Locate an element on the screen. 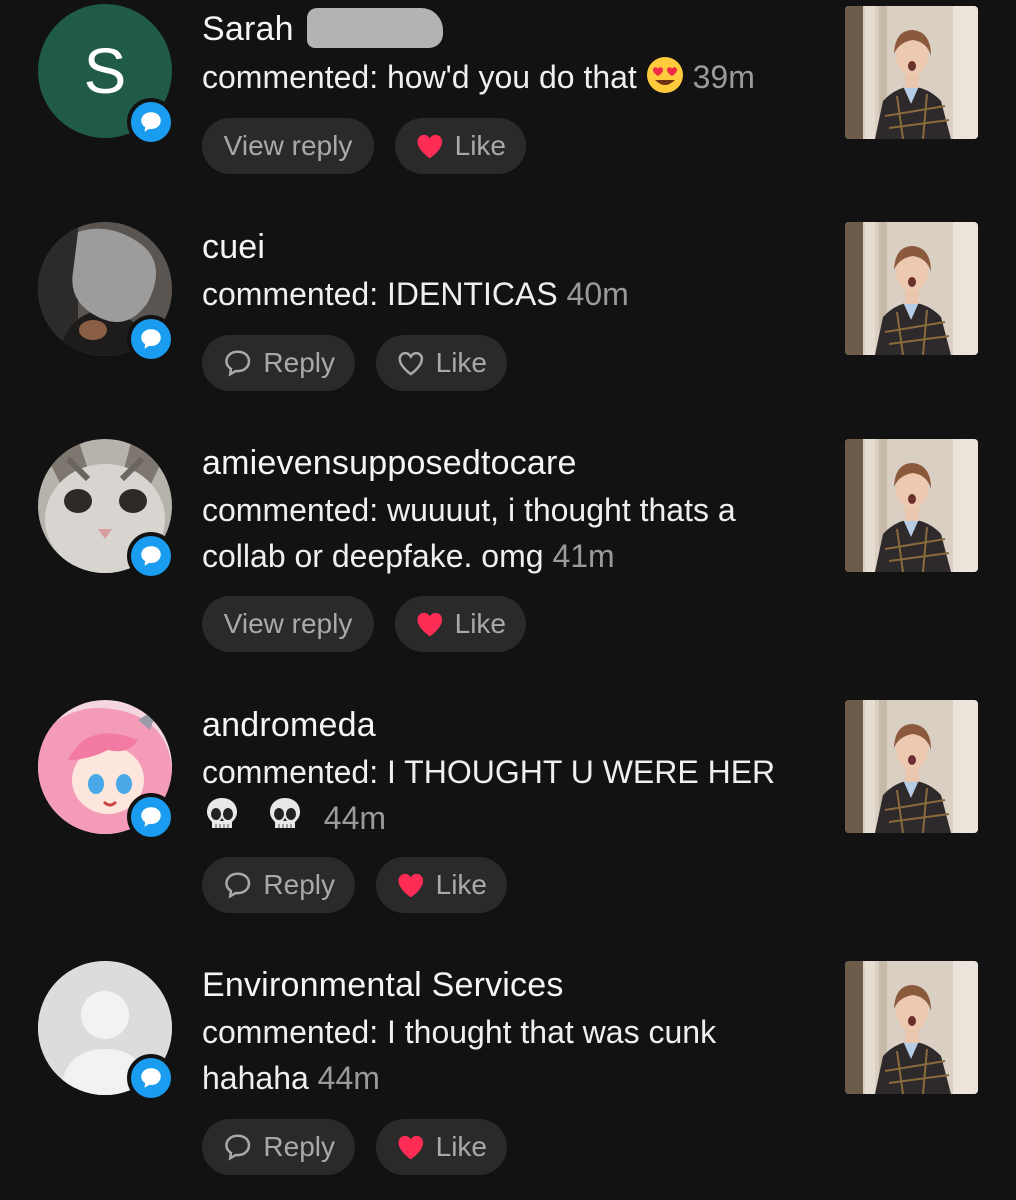 Image resolution: width=1016 pixels, height=1200 pixels. redaction-mark is located at coordinates (375, 28).